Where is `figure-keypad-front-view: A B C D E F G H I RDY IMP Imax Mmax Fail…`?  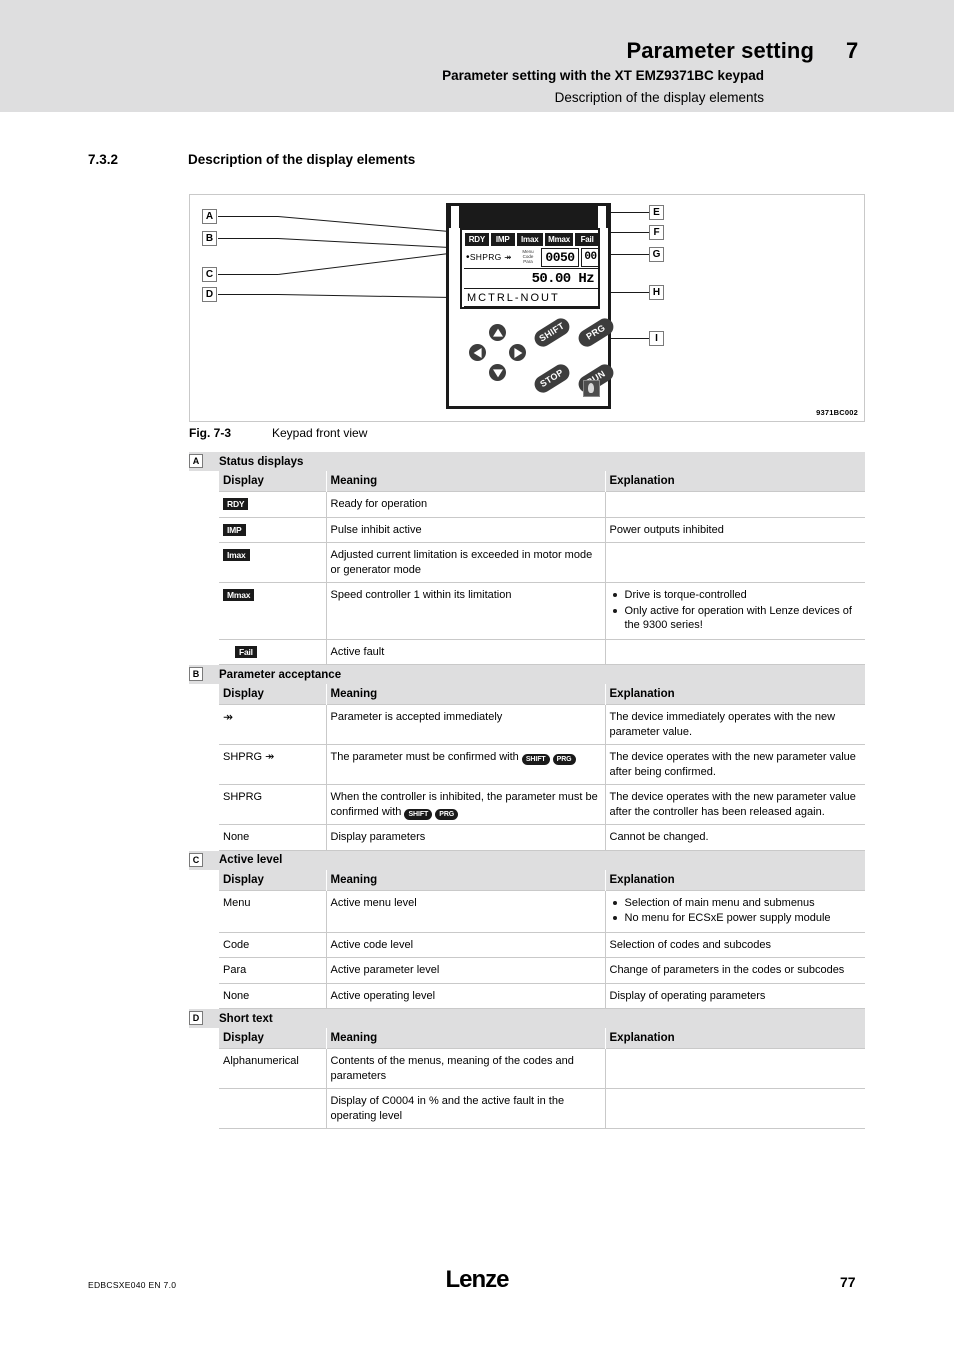 figure-keypad-front-view: A B C D E F G H I RDY IMP Imax Mmax Fail… is located at coordinates (527, 308).